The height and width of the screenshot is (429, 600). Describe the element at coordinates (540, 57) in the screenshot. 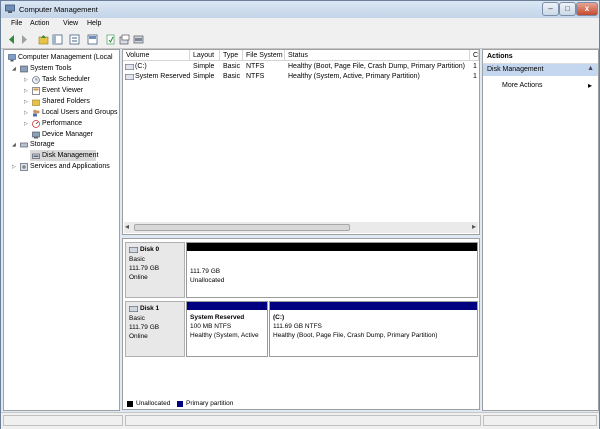

I see `actions-header: Actions` at that location.